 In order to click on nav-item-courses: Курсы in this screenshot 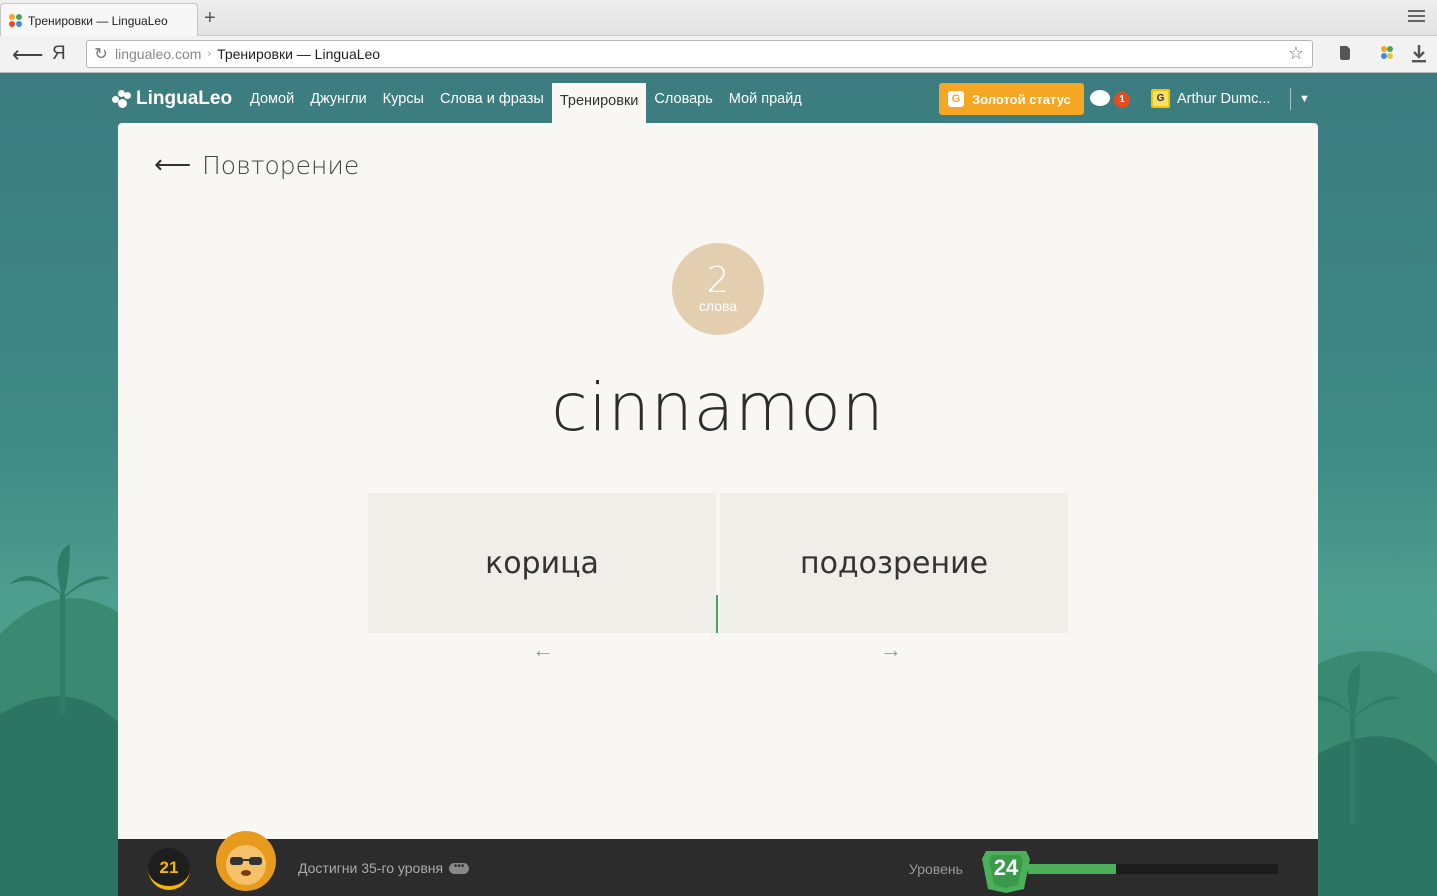, I will do `click(403, 98)`.